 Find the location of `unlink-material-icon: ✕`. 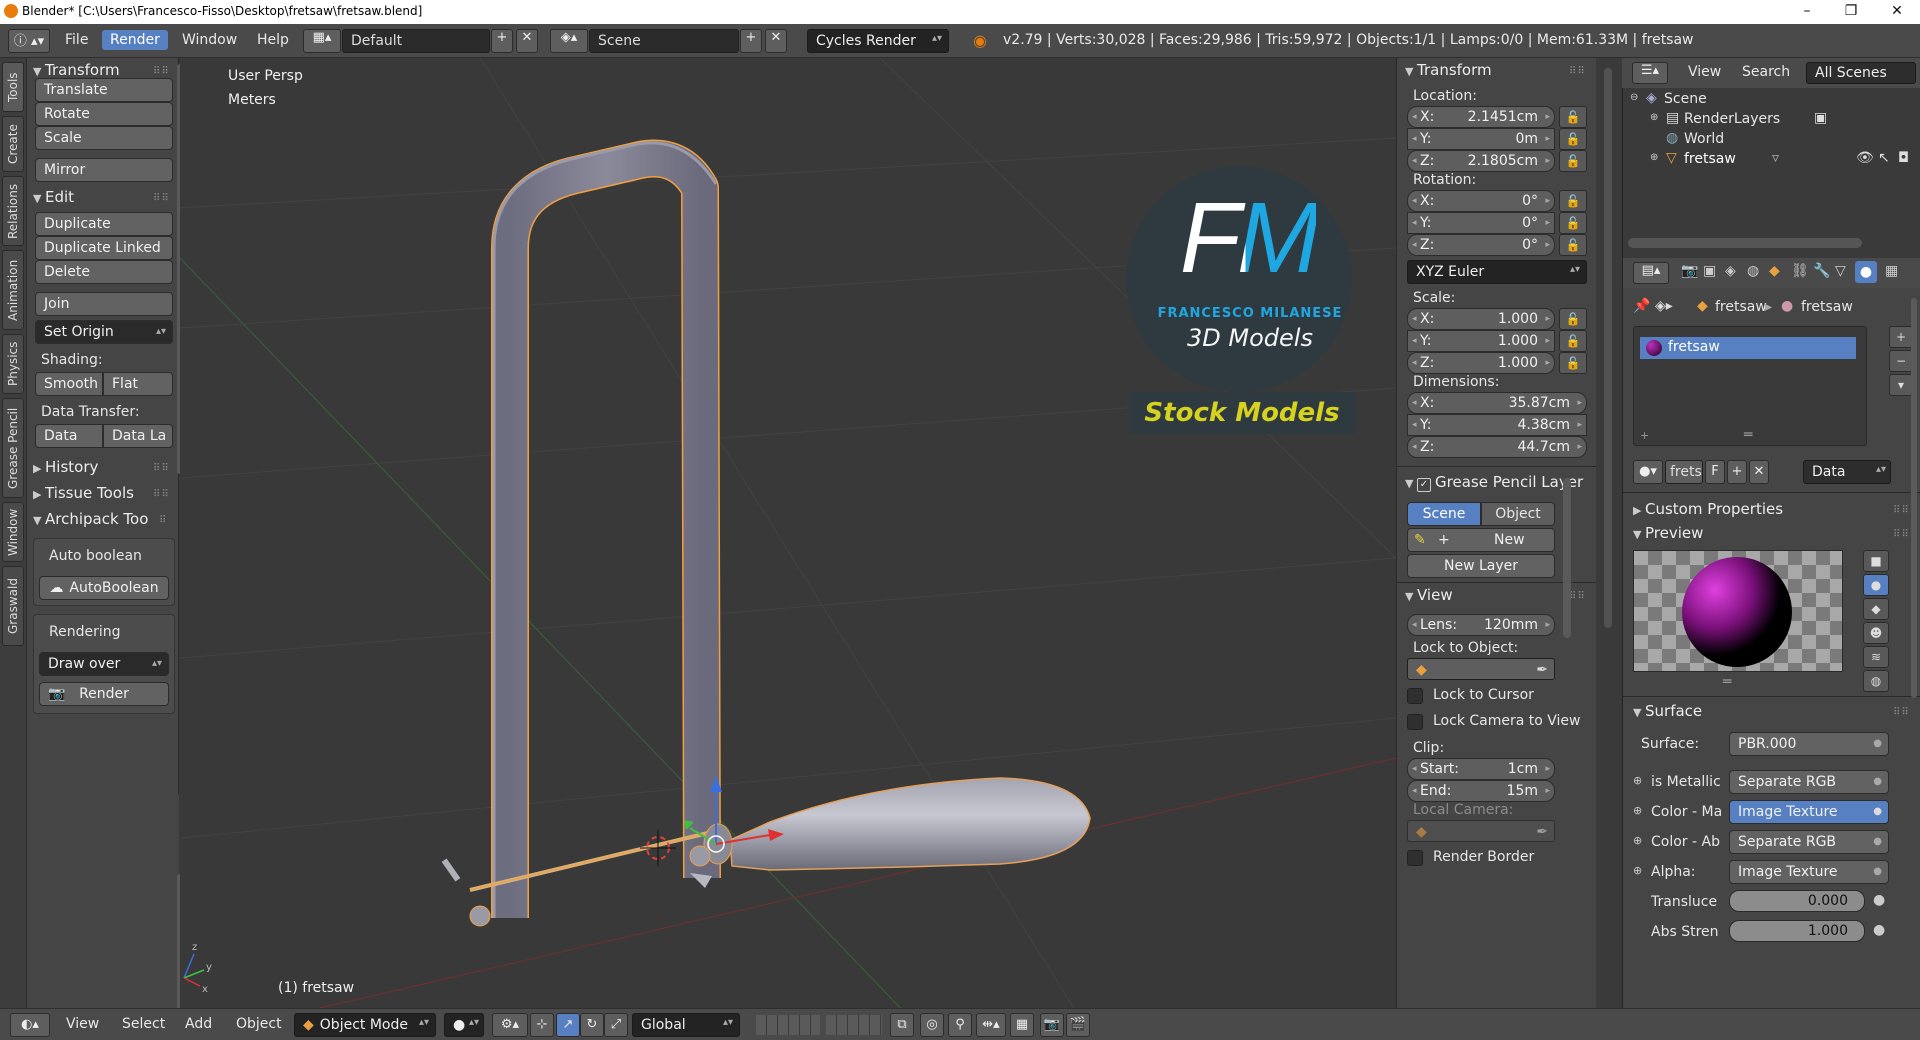

unlink-material-icon: ✕ is located at coordinates (1759, 472).